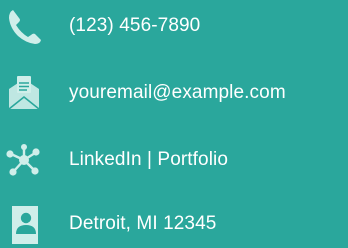  I want to click on network-icon, so click(24, 160).